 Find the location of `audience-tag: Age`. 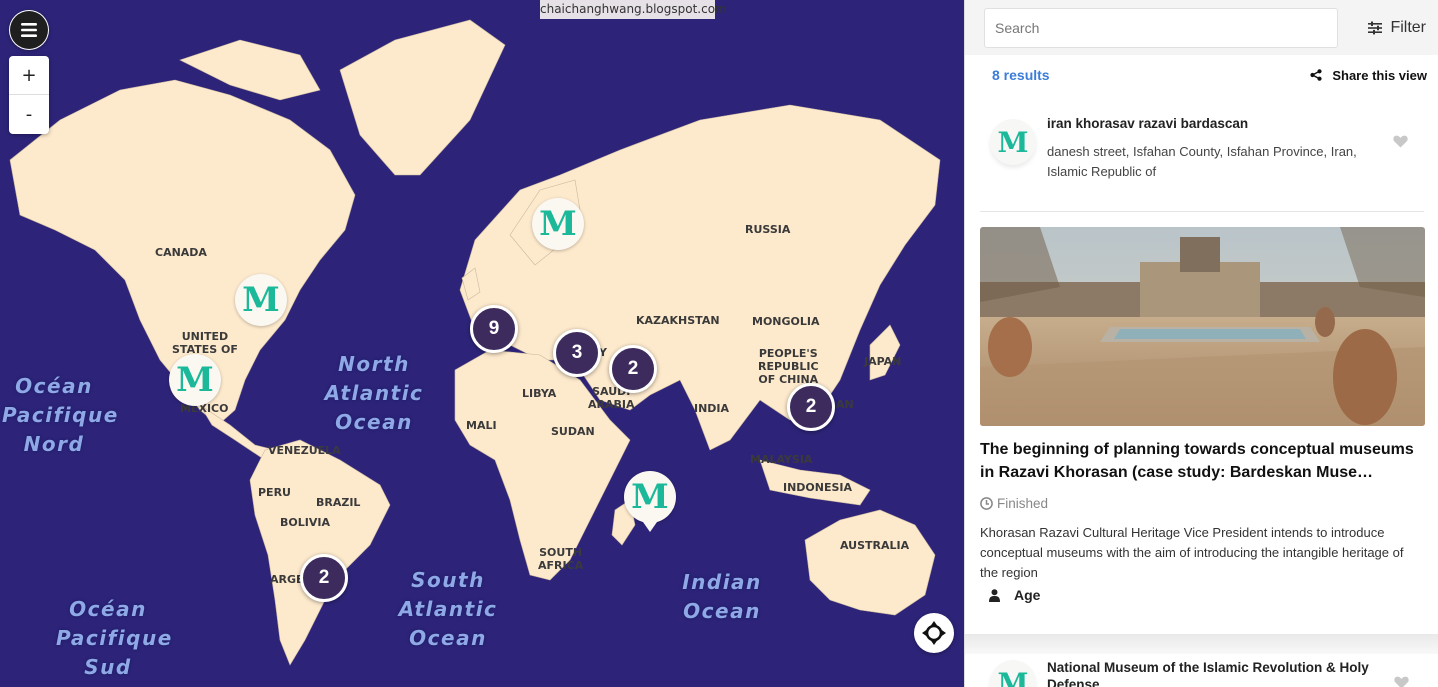

audience-tag: Age is located at coordinates (1206, 595).